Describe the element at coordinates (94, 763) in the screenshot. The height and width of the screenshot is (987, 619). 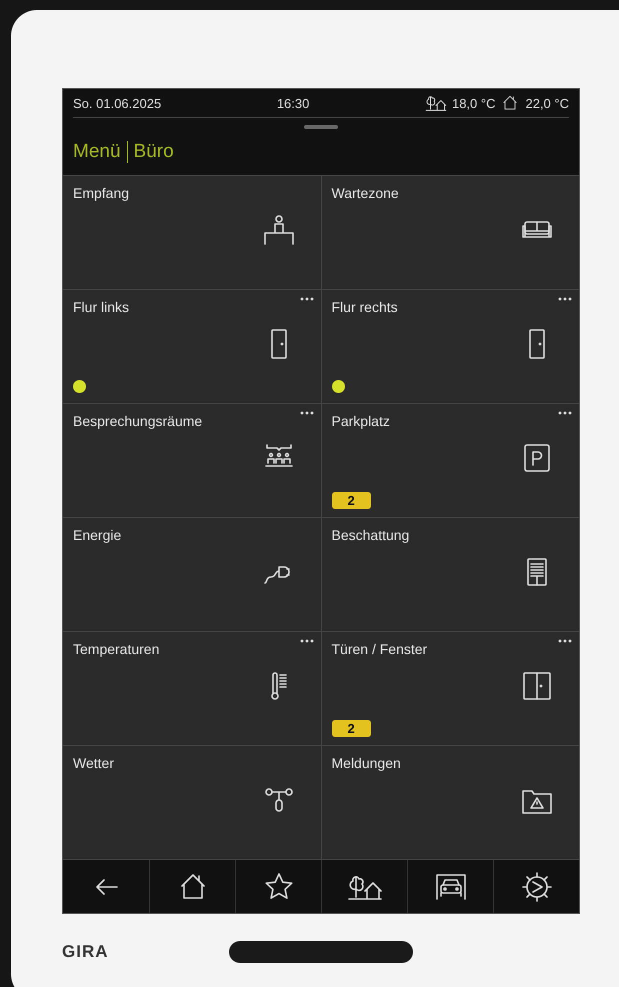
I see `tile-title: Wetter` at that location.